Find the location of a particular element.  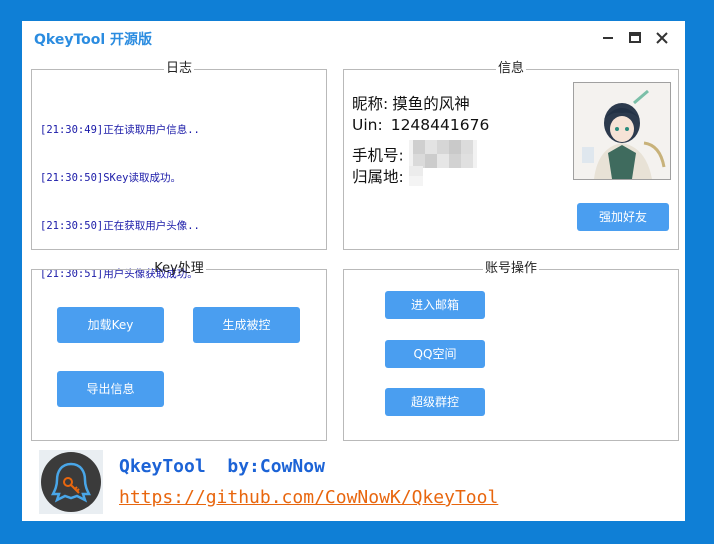

log-line: [21:30:50]SKey读取成功。 is located at coordinates (111, 178).